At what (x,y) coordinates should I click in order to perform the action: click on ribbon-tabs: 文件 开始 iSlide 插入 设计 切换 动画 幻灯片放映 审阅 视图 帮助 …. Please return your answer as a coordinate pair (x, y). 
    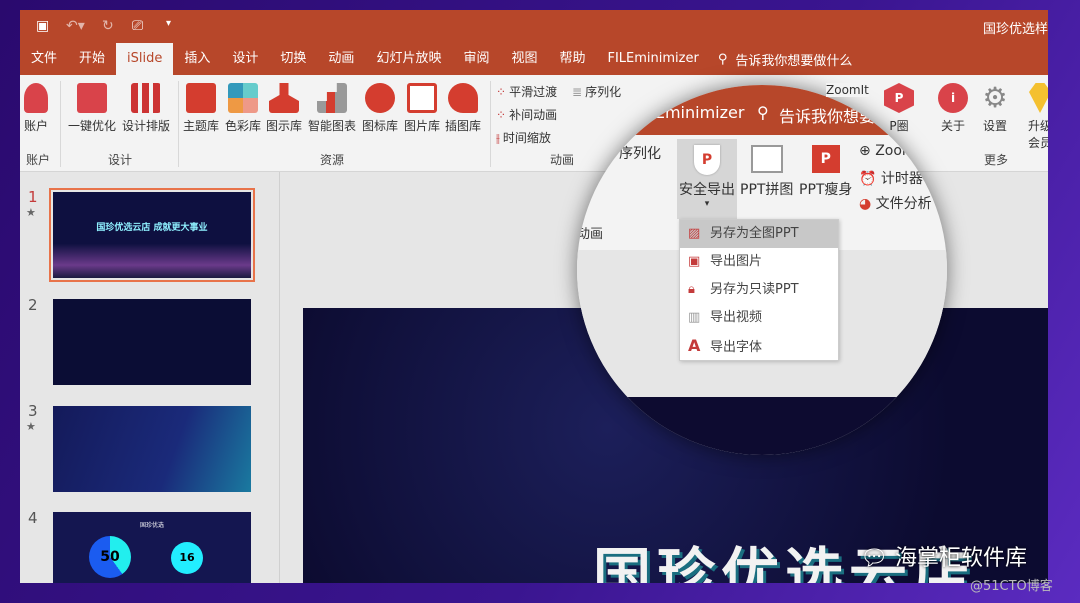
    Looking at the image, I should click on (534, 59).